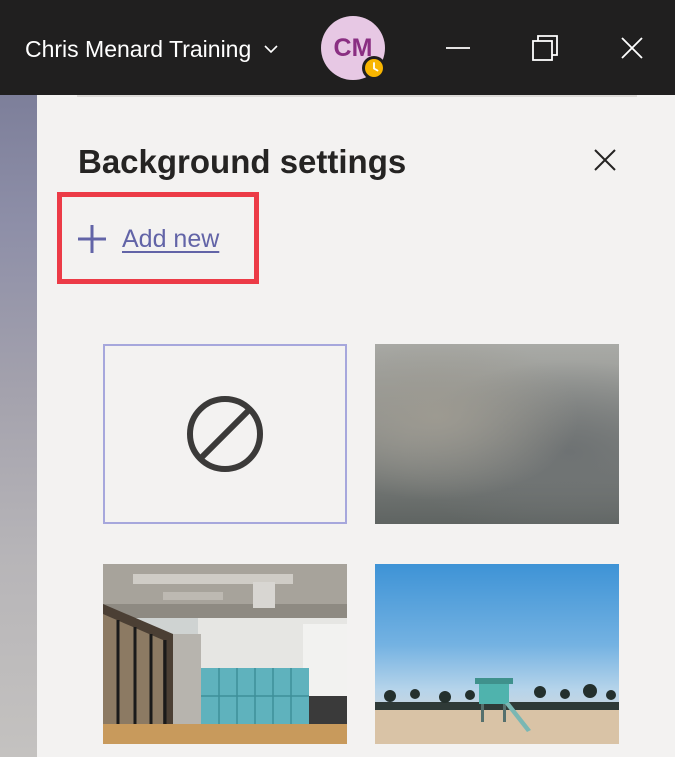  I want to click on background-tile-beach, so click(497, 654).